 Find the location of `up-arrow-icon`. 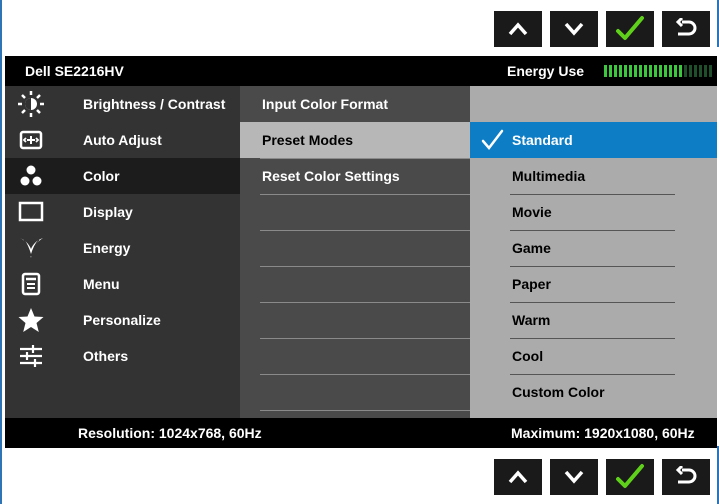

up-arrow-icon is located at coordinates (518, 29).